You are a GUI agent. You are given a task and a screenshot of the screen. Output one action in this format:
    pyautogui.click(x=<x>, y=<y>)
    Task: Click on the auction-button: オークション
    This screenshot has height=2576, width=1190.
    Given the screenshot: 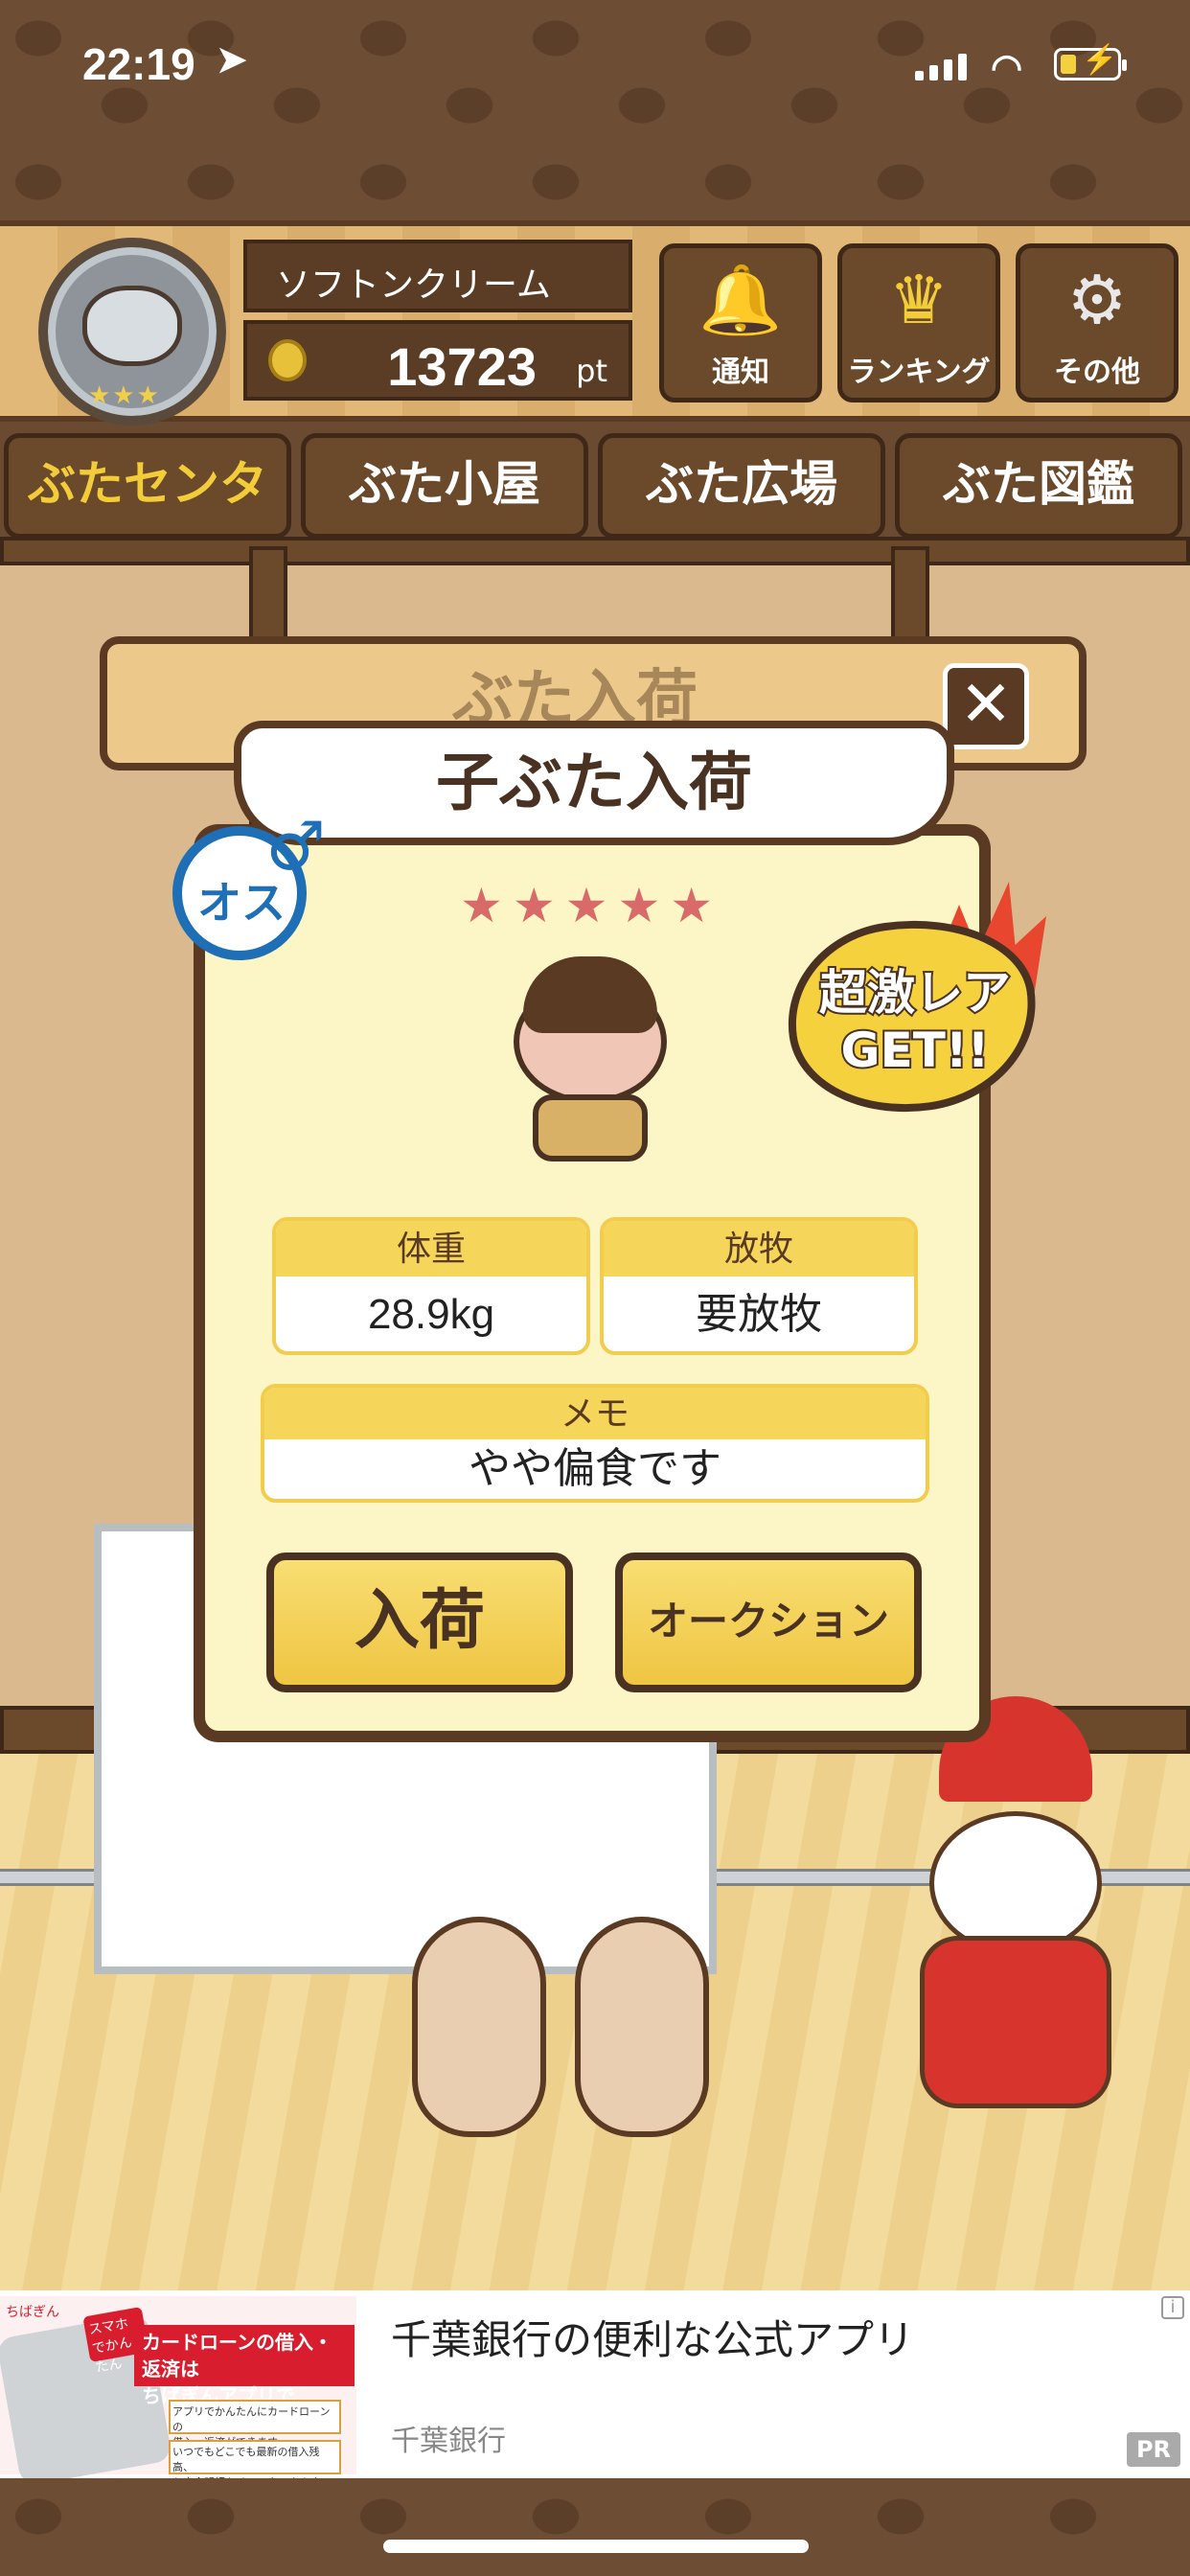 What is the action you would take?
    pyautogui.click(x=769, y=1622)
    